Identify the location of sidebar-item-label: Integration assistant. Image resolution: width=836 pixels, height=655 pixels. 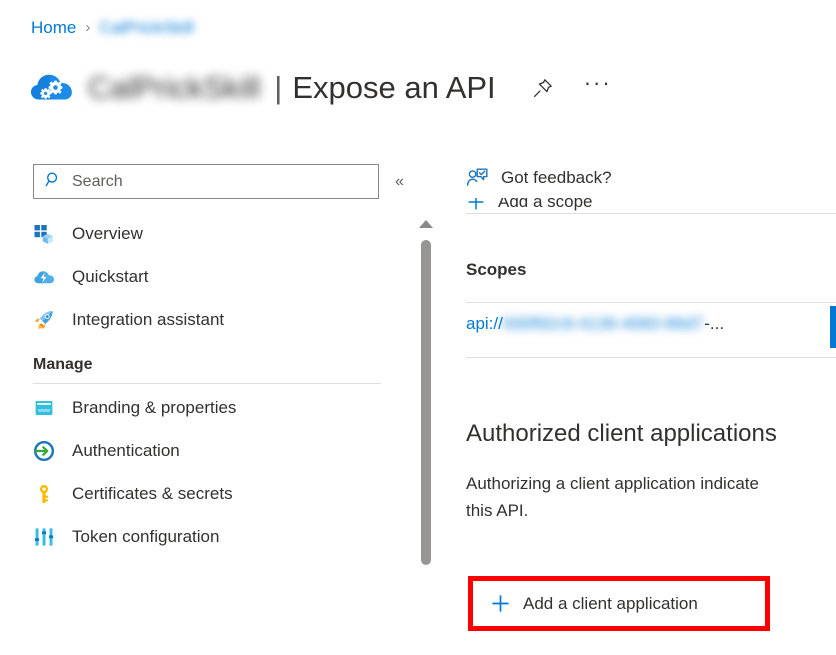
(148, 319).